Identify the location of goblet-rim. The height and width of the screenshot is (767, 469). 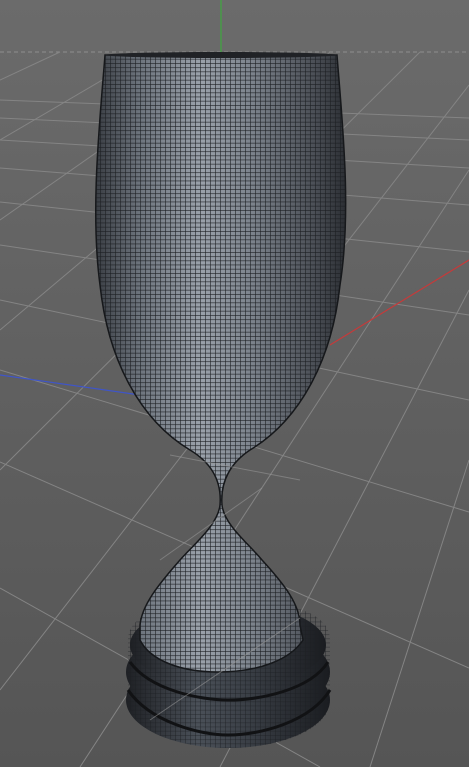
(221, 55).